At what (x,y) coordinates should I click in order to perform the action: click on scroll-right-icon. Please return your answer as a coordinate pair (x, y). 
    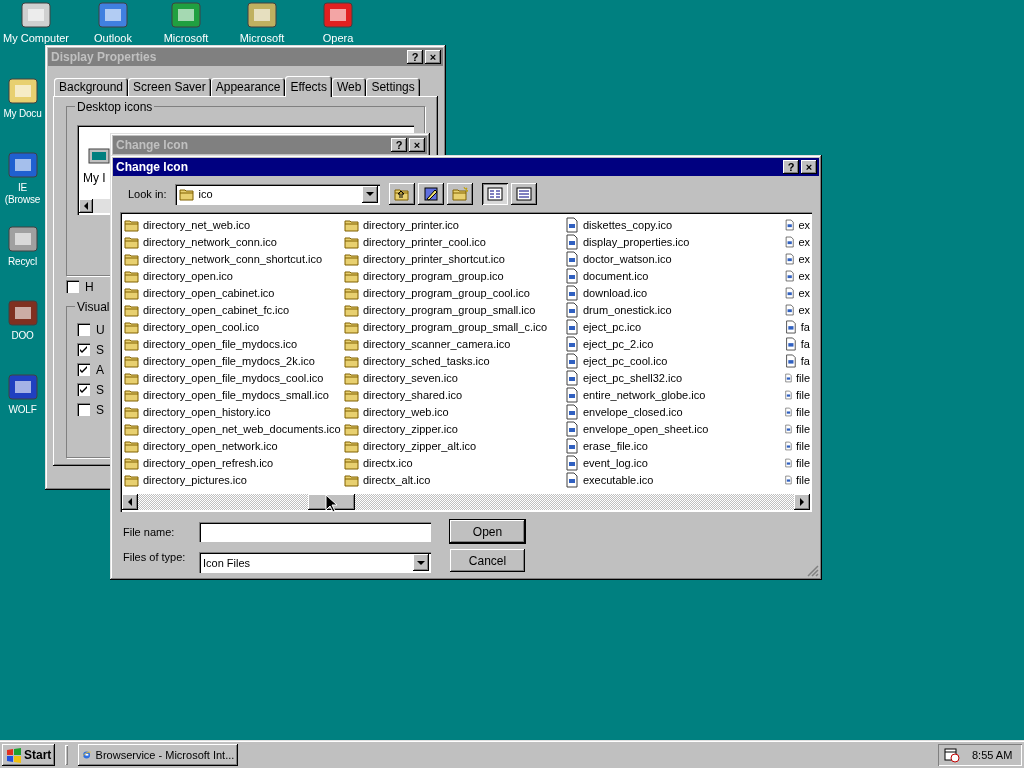
    Looking at the image, I should click on (802, 502).